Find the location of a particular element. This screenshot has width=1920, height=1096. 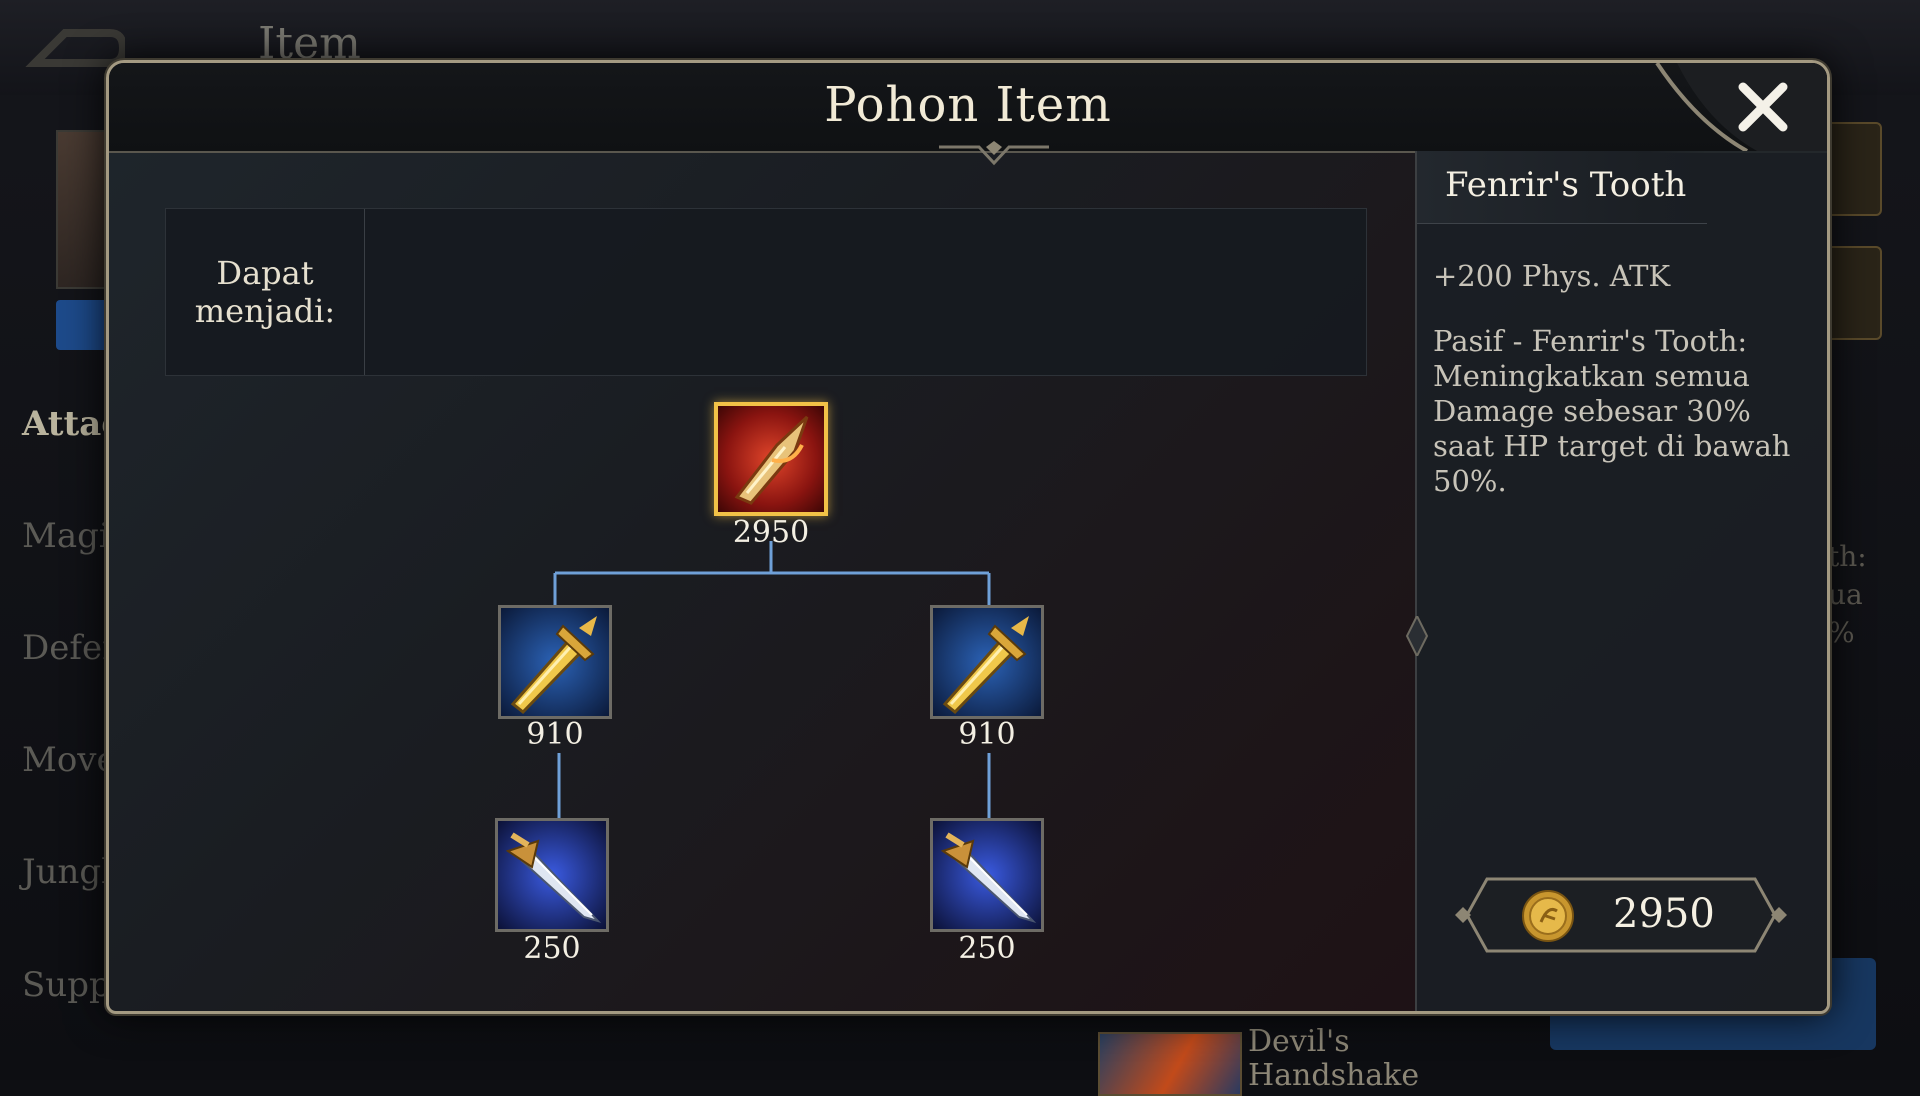

item-node-sword-left is located at coordinates (555, 662).